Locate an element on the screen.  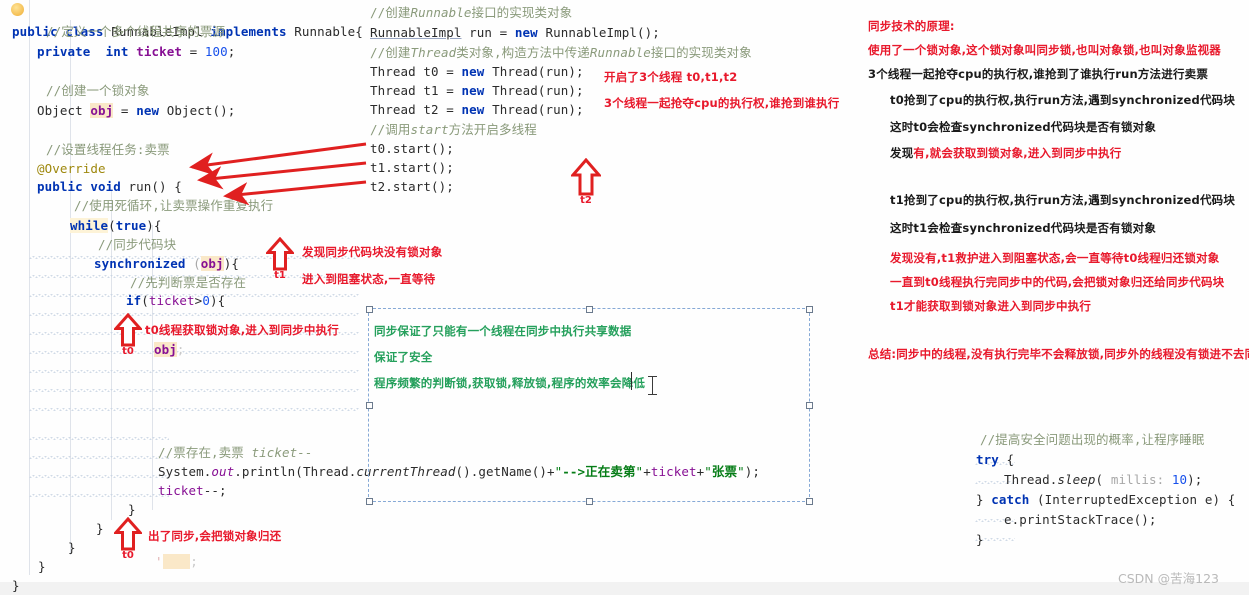
code-annotation-override: @Override is located at coordinates (71, 168).